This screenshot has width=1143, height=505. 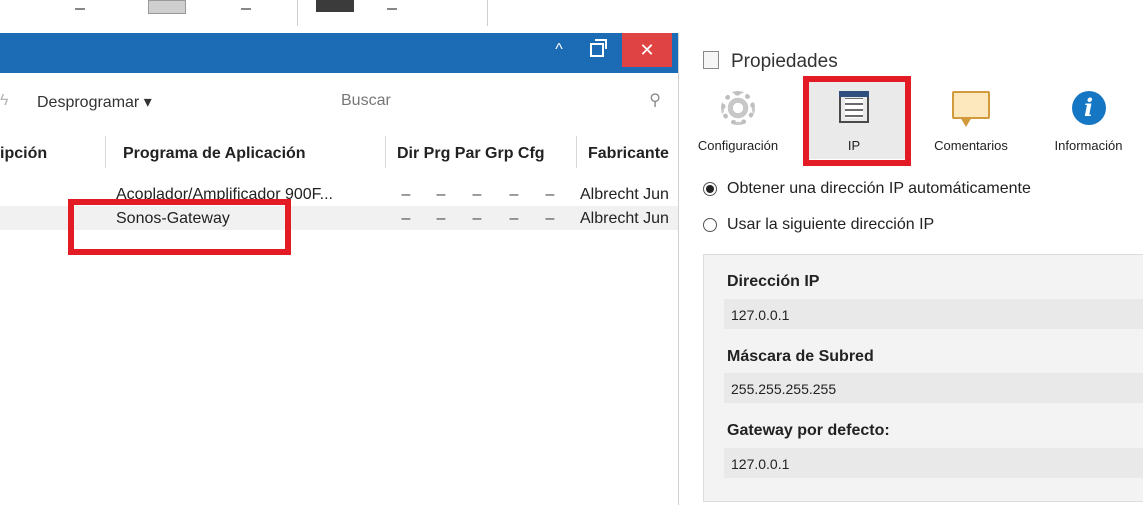 What do you see at coordinates (94, 102) in the screenshot?
I see `unprogram-dropdown: Desprogramar ▾` at bounding box center [94, 102].